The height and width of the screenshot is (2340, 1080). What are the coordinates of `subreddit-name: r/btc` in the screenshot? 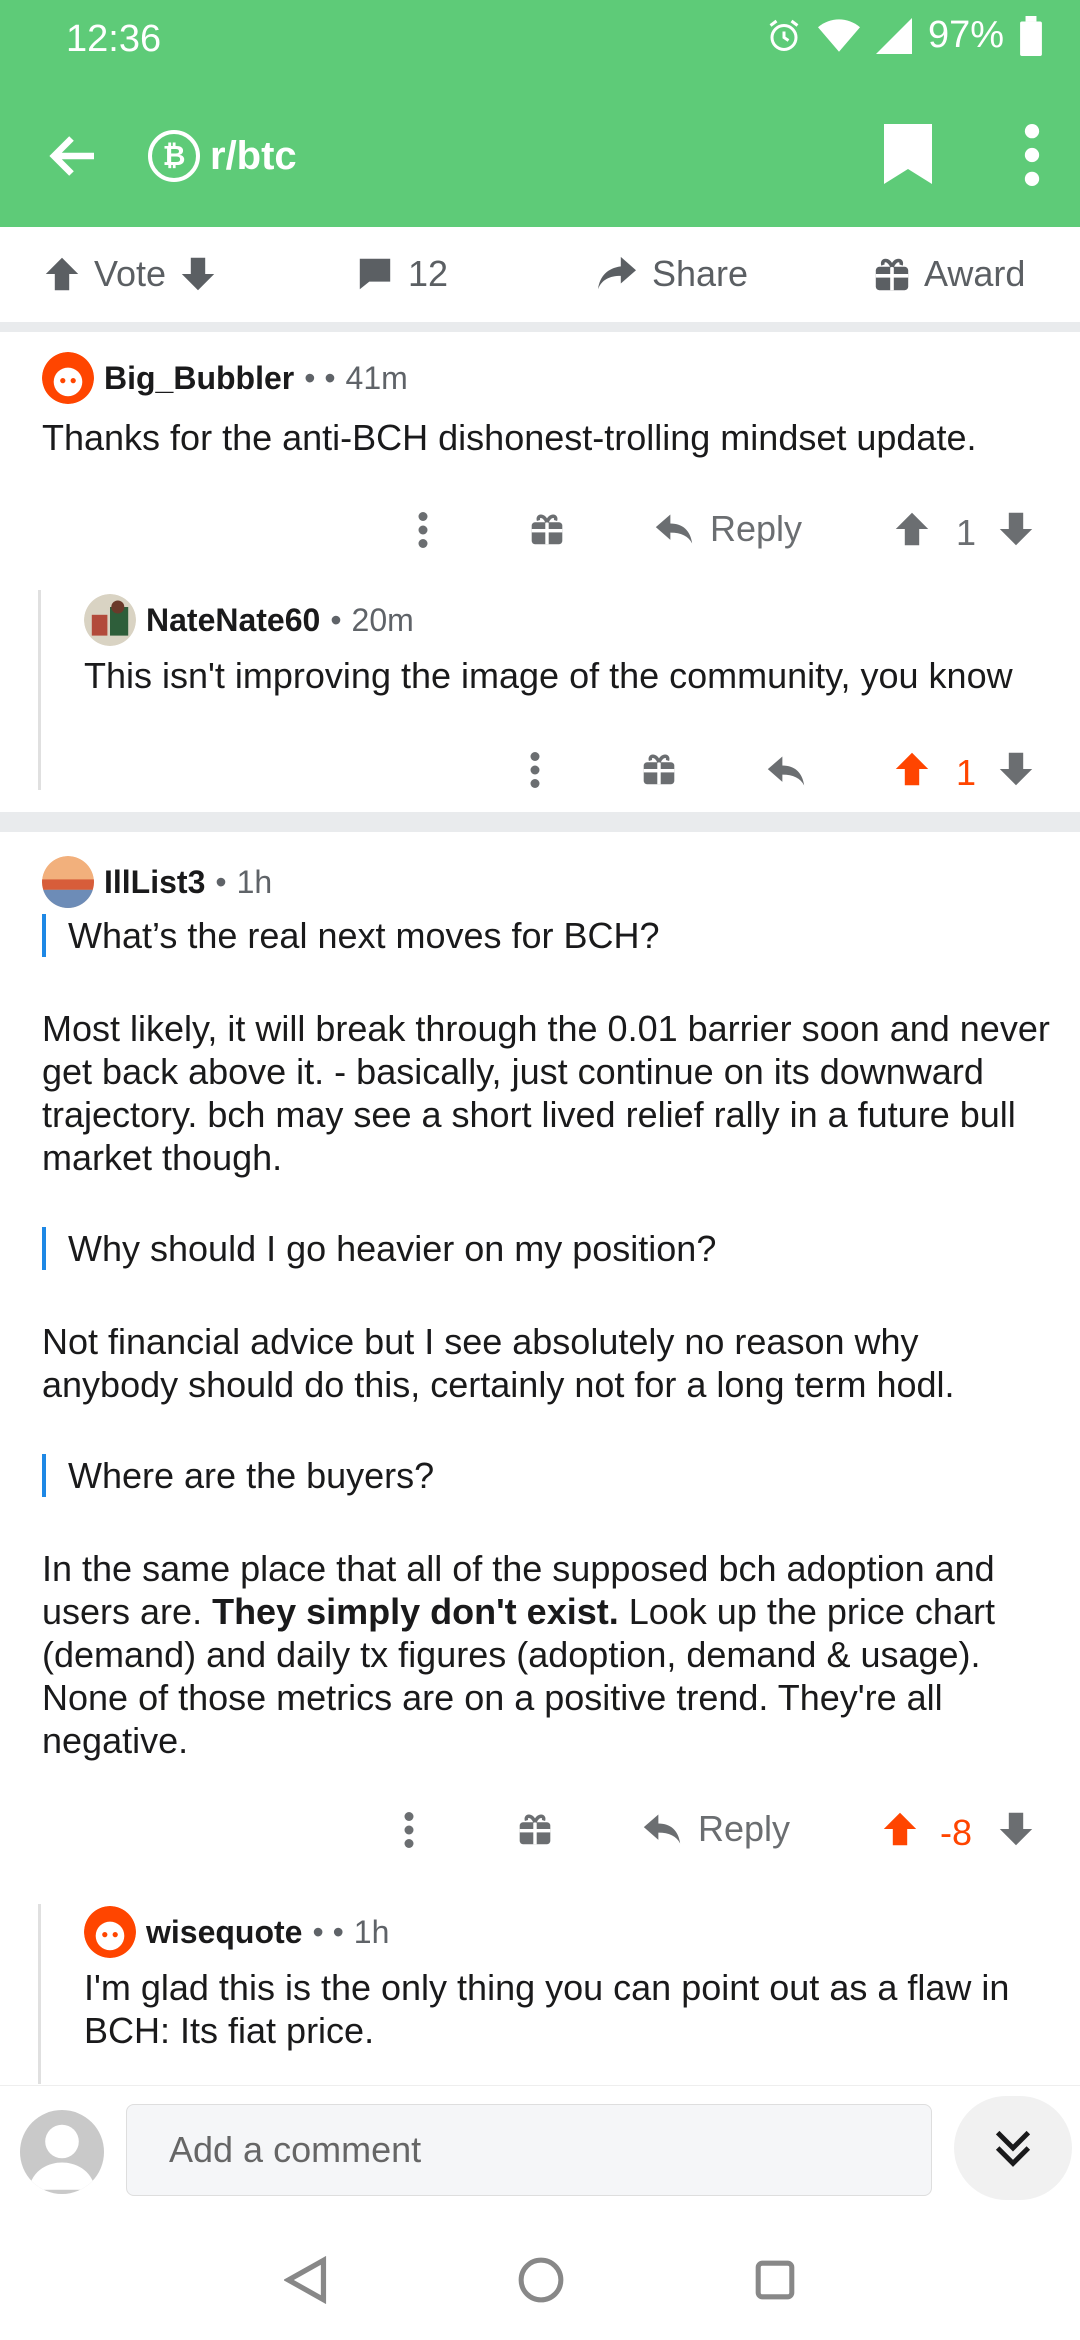 It's located at (253, 155).